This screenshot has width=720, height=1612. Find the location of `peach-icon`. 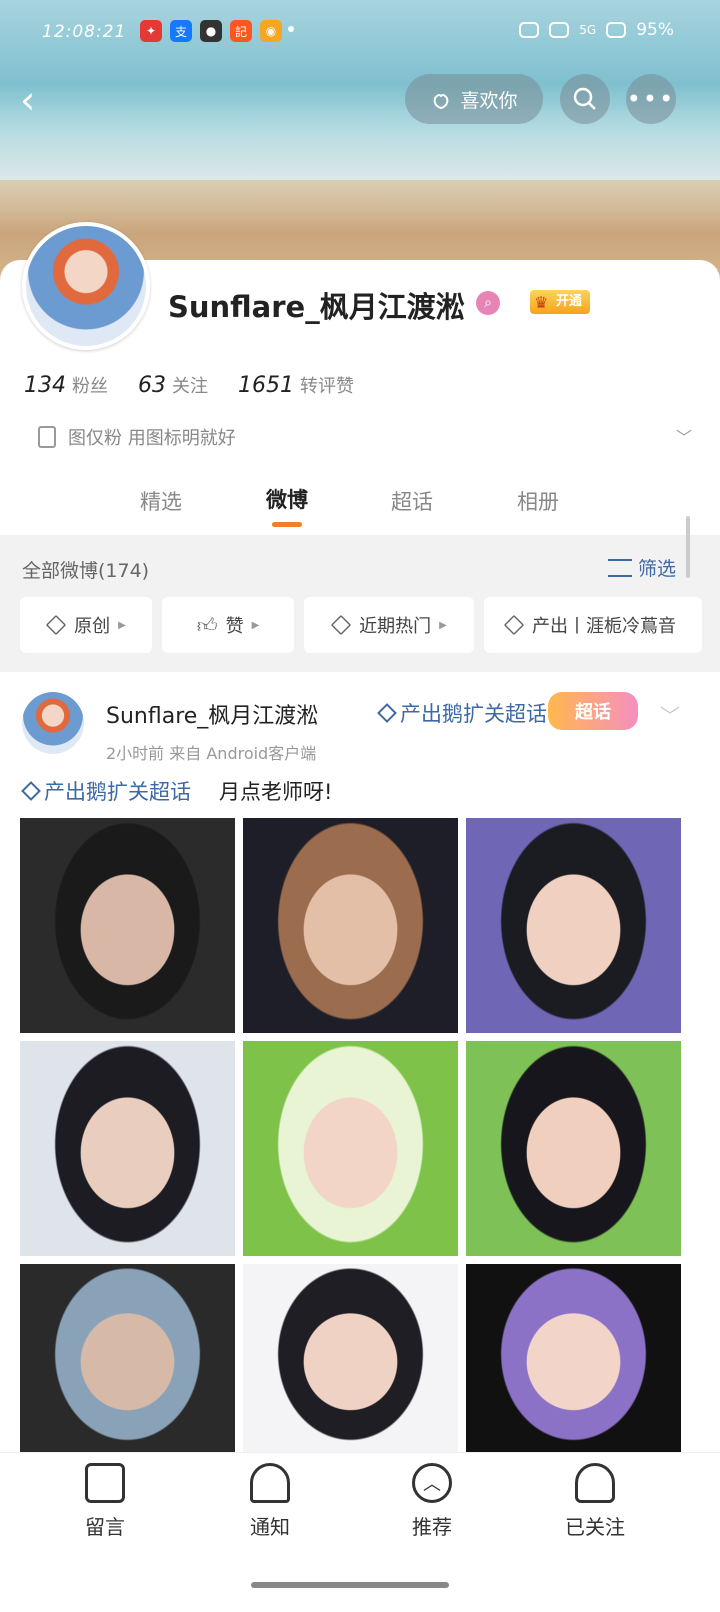

peach-icon is located at coordinates (441, 102).